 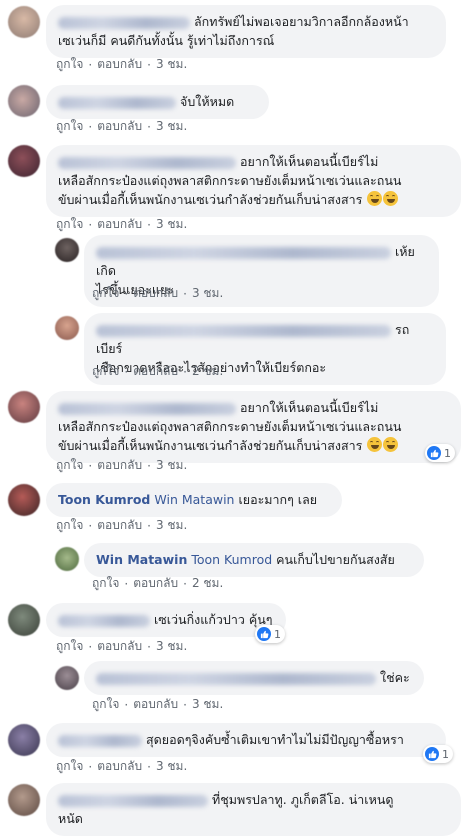 What do you see at coordinates (278, 499) in the screenshot?
I see `comment-text: เยอะมากๆ เลย` at bounding box center [278, 499].